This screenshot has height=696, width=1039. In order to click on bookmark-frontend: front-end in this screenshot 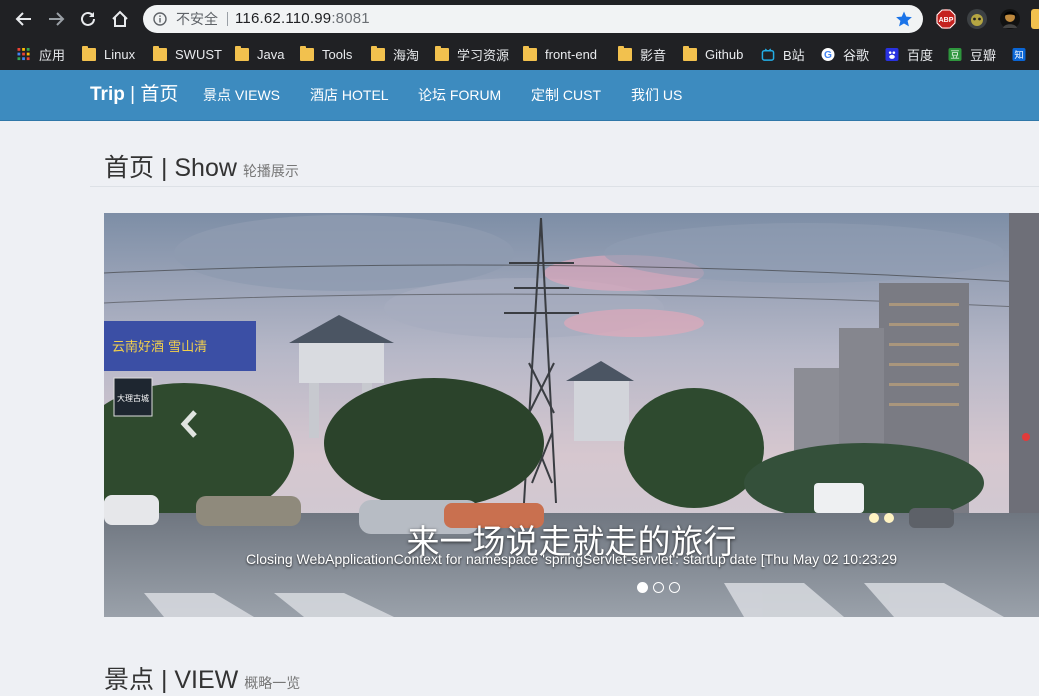, I will do `click(560, 54)`.